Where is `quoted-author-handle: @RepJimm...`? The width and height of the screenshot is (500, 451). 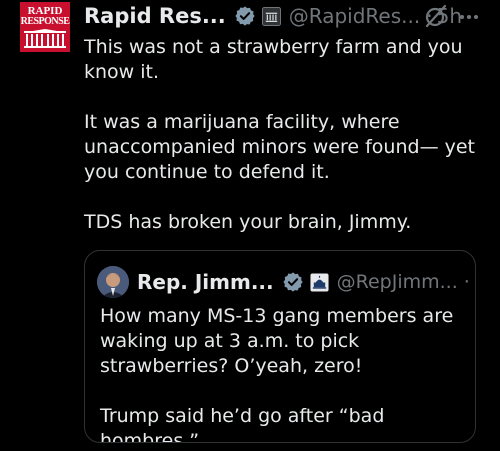
quoted-author-handle: @RepJimm... is located at coordinates (397, 282).